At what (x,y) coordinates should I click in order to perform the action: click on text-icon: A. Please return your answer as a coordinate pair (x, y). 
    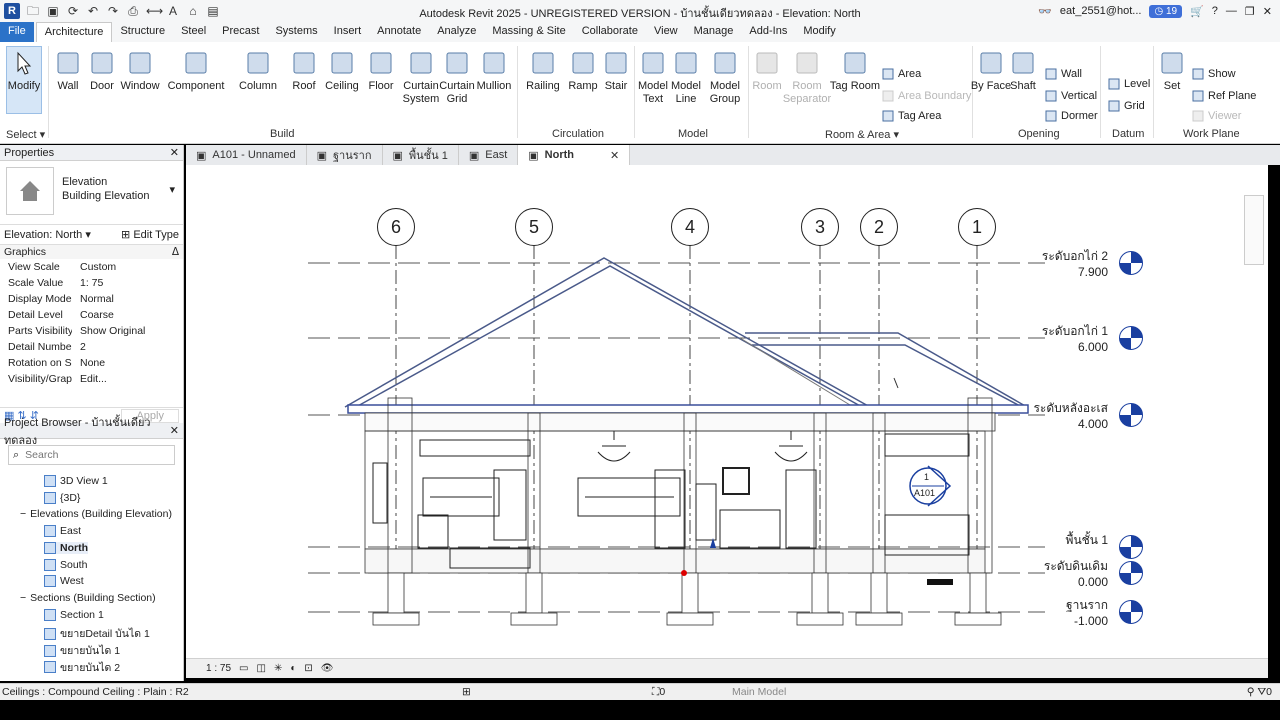
    Looking at the image, I should click on (173, 11).